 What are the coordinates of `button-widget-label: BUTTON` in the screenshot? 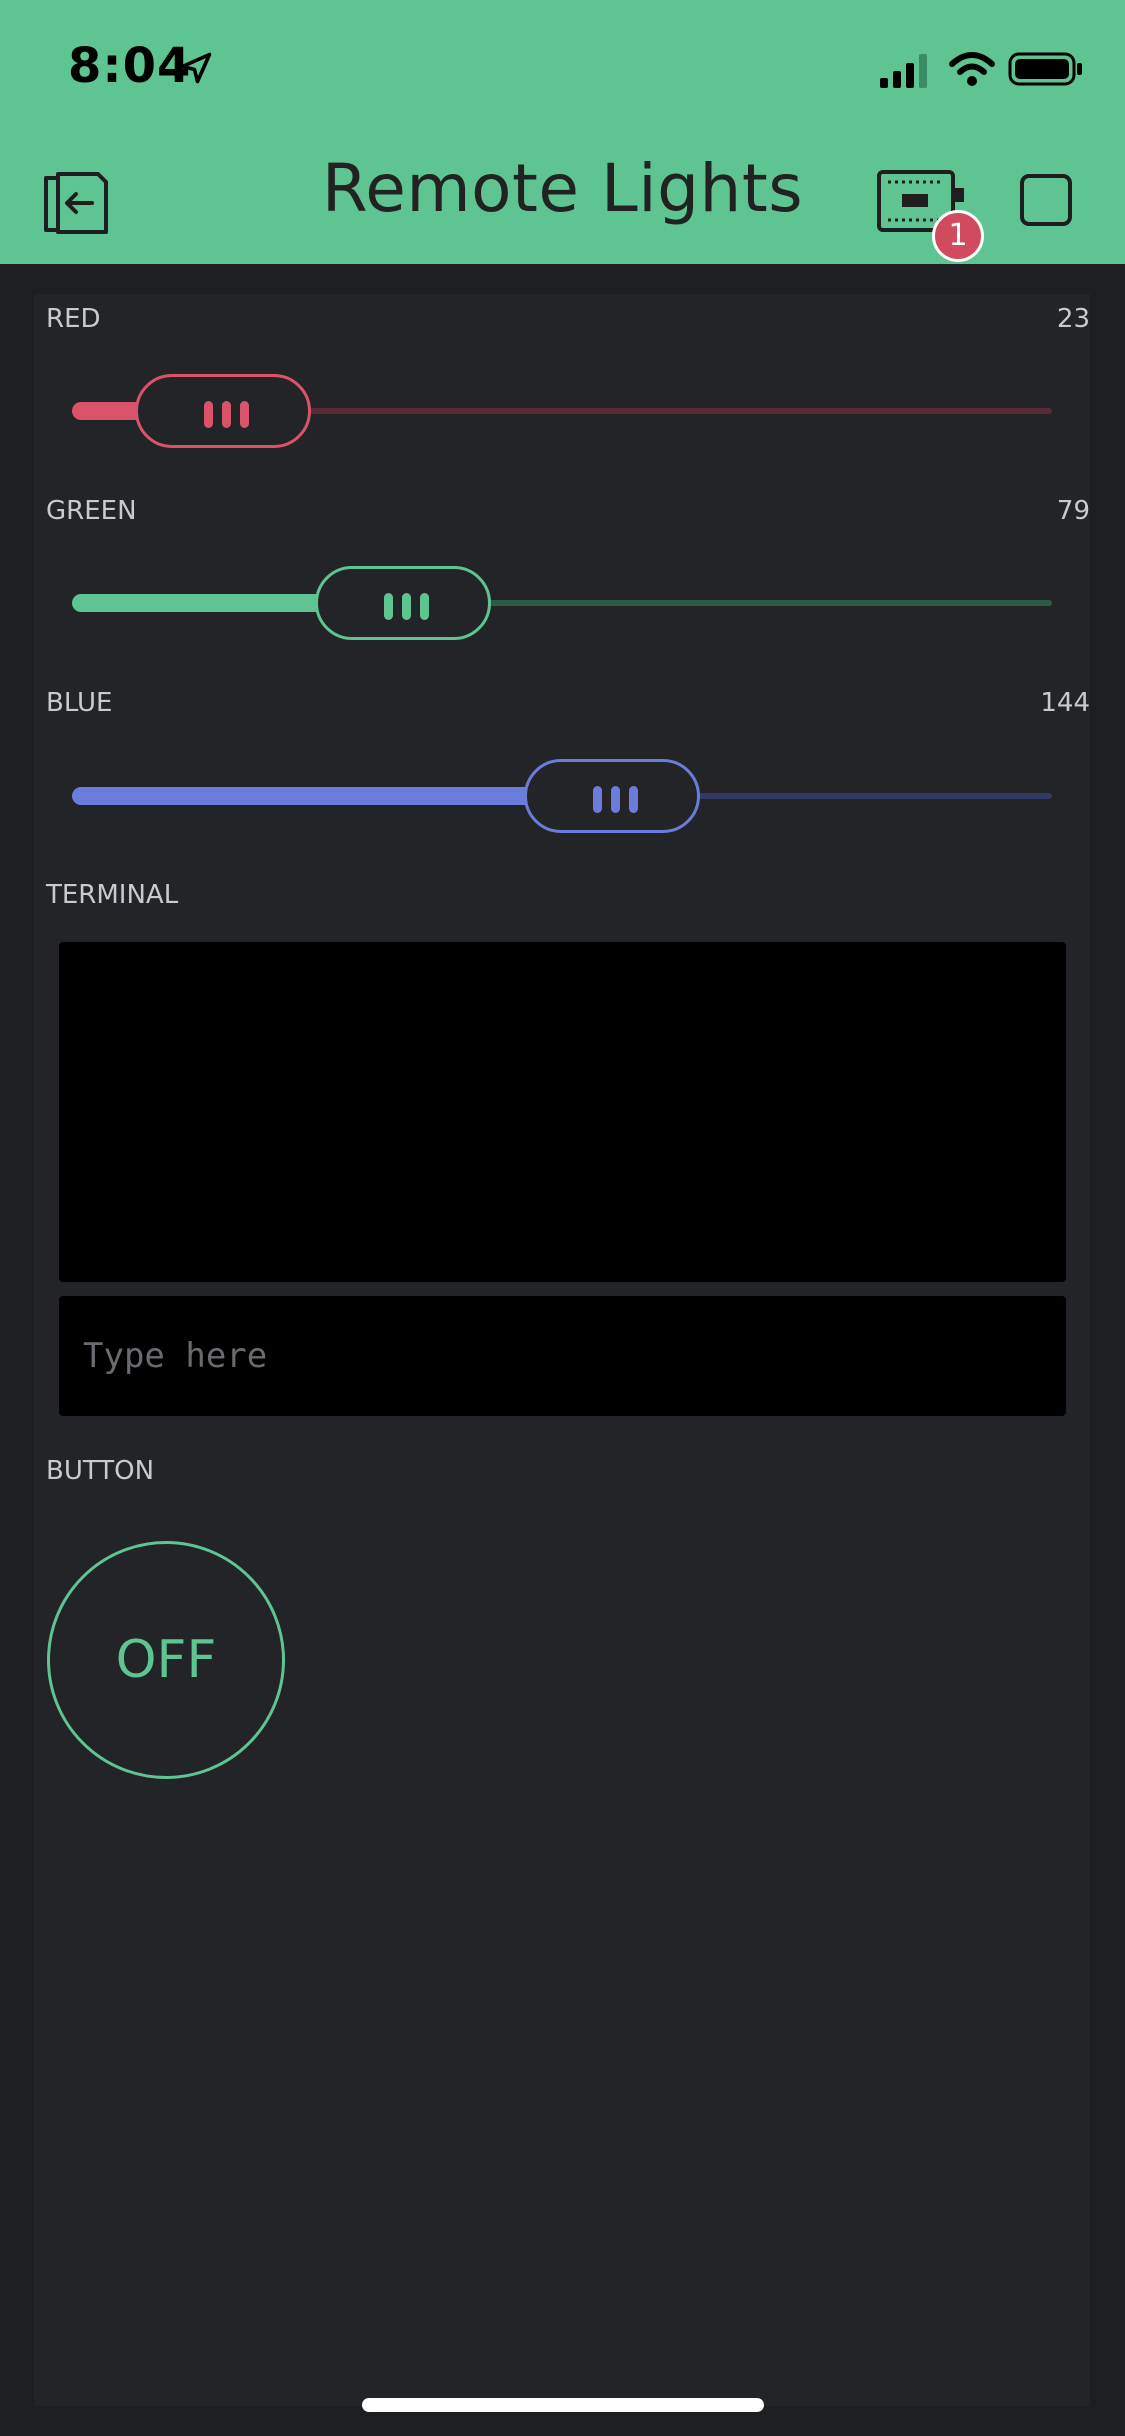 It's located at (100, 1471).